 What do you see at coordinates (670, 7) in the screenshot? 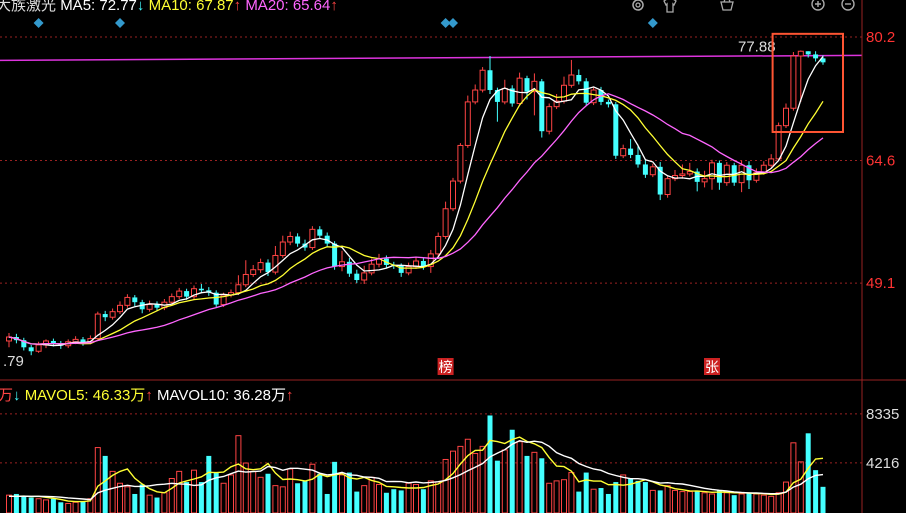
I see `shirt-icon` at bounding box center [670, 7].